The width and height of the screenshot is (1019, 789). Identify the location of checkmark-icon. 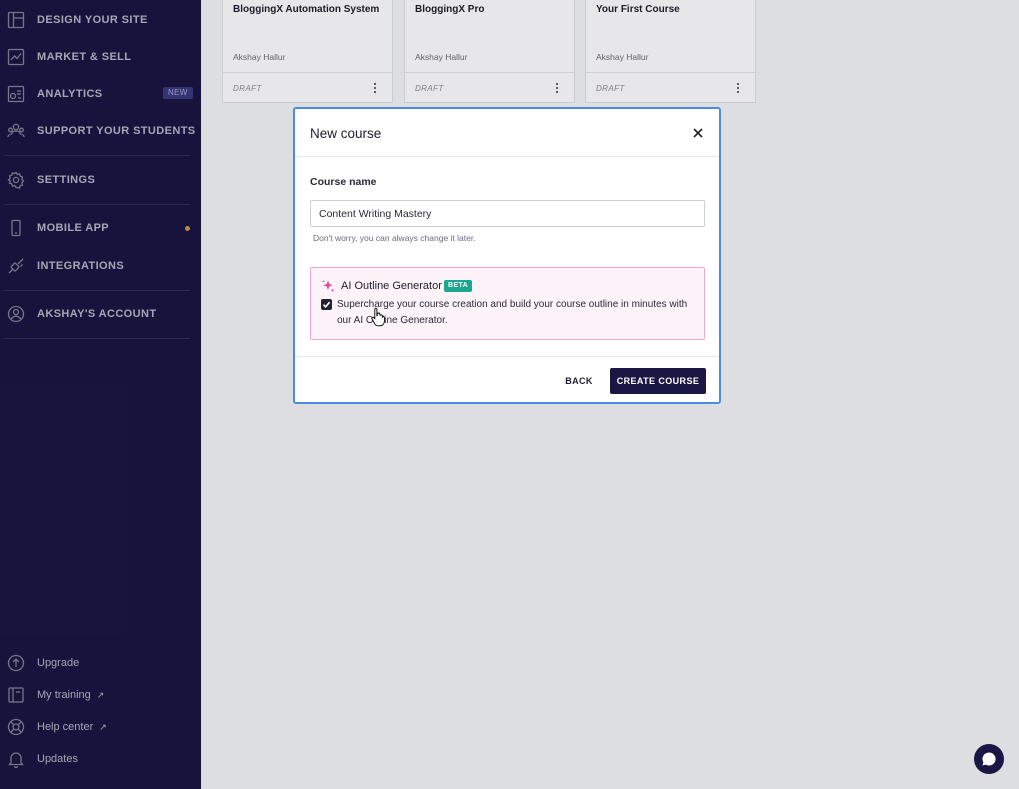
(326, 304).